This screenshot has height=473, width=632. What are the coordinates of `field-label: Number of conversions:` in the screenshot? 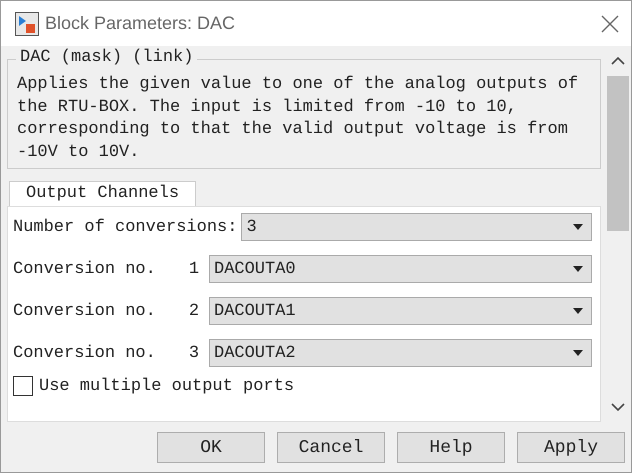 It's located at (125, 227).